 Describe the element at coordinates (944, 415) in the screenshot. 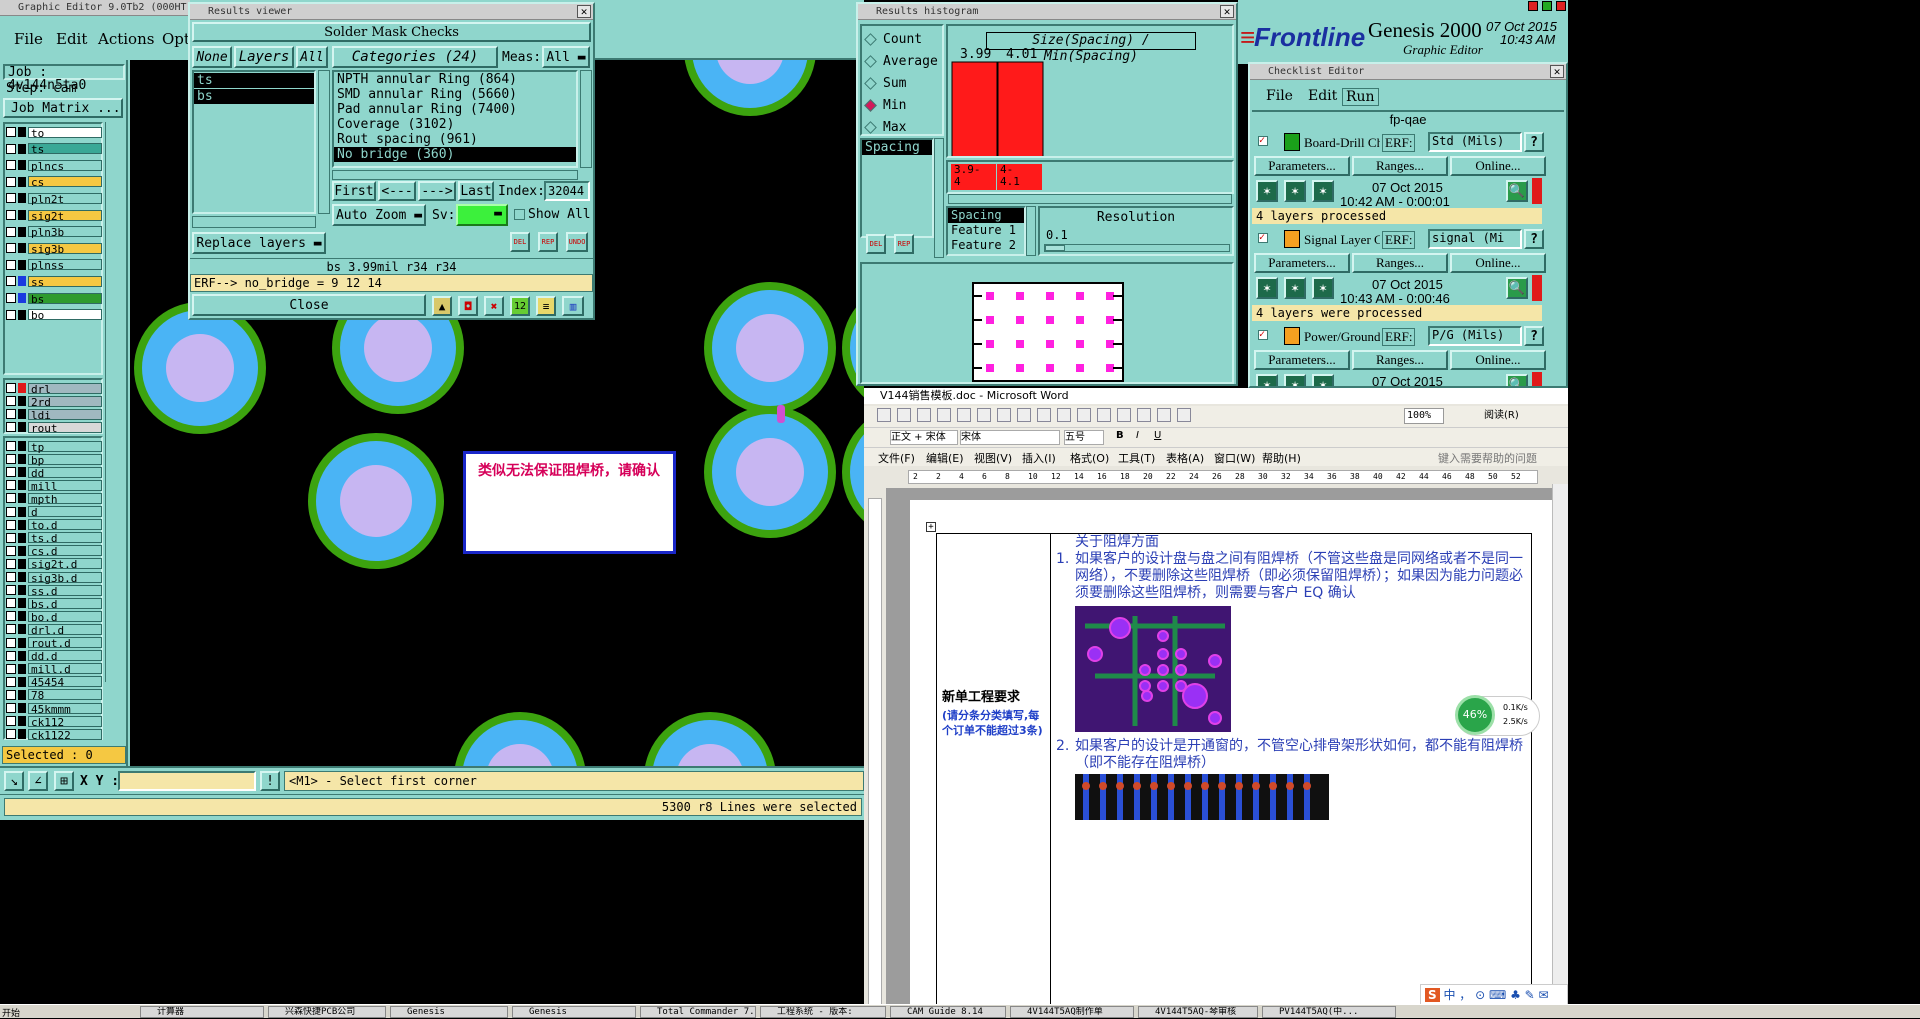

I see `permission-icon` at that location.